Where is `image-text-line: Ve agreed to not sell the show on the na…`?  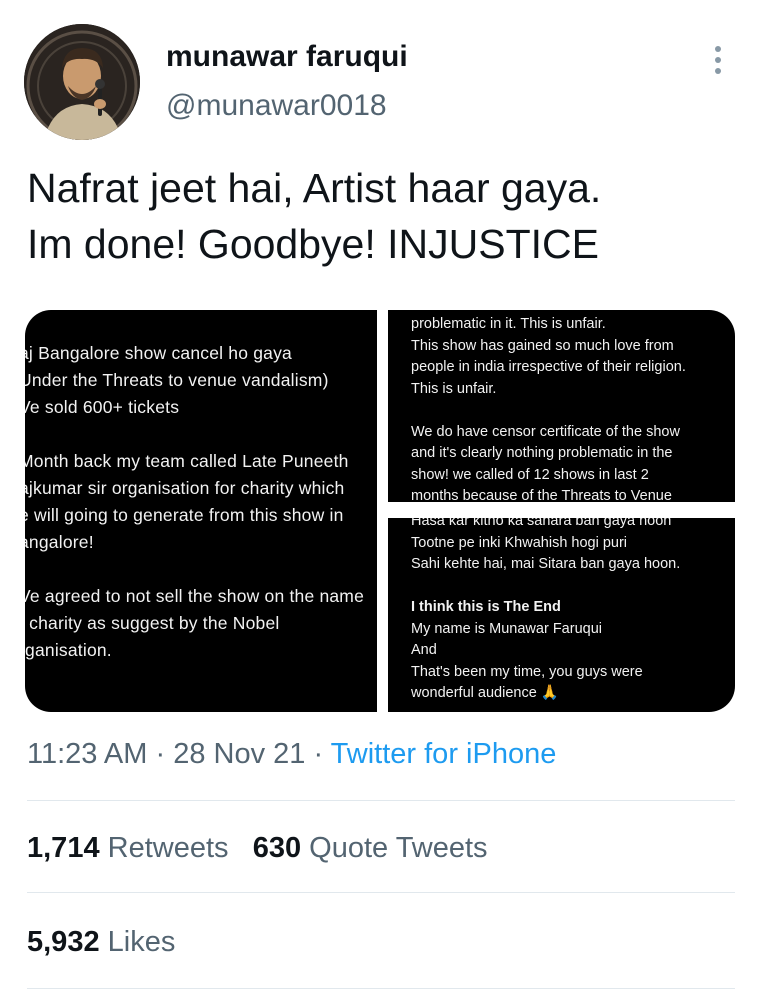 image-text-line: Ve agreed to not sell the show on the na… is located at coordinates (195, 596).